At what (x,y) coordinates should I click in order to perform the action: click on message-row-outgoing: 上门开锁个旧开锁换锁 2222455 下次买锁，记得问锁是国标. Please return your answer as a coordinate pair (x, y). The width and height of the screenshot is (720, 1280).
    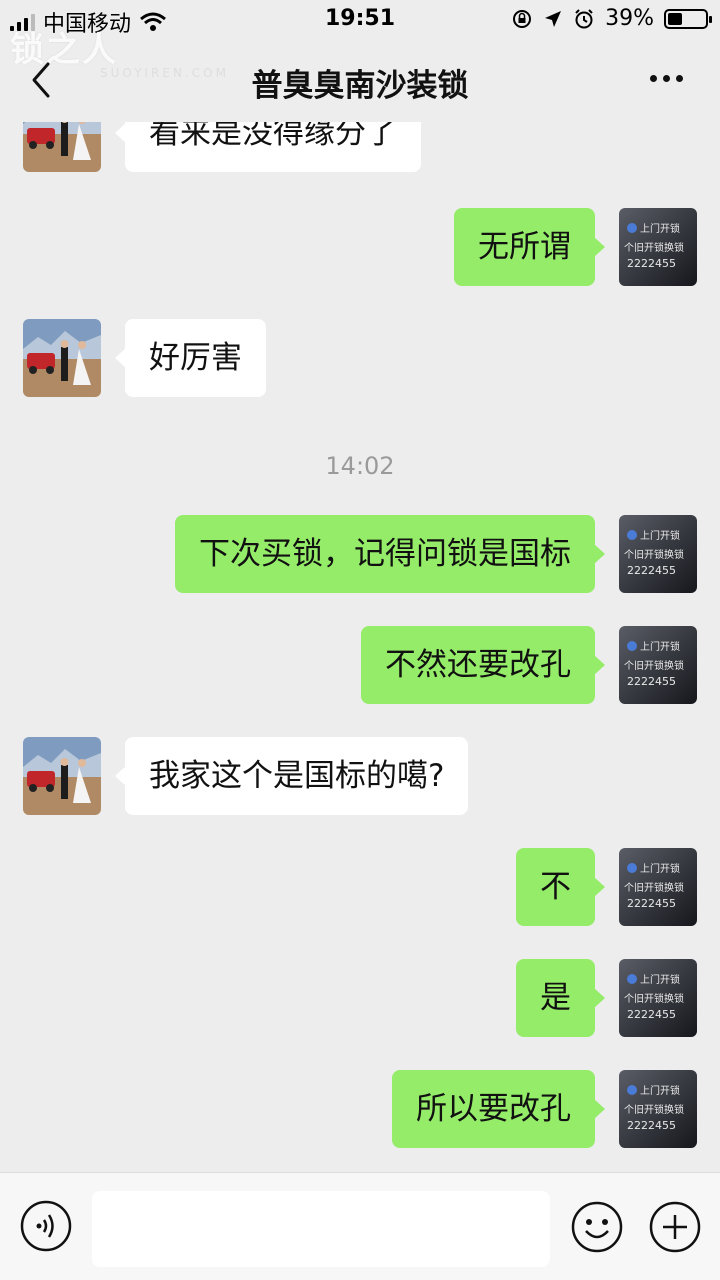
    Looking at the image, I should click on (360, 554).